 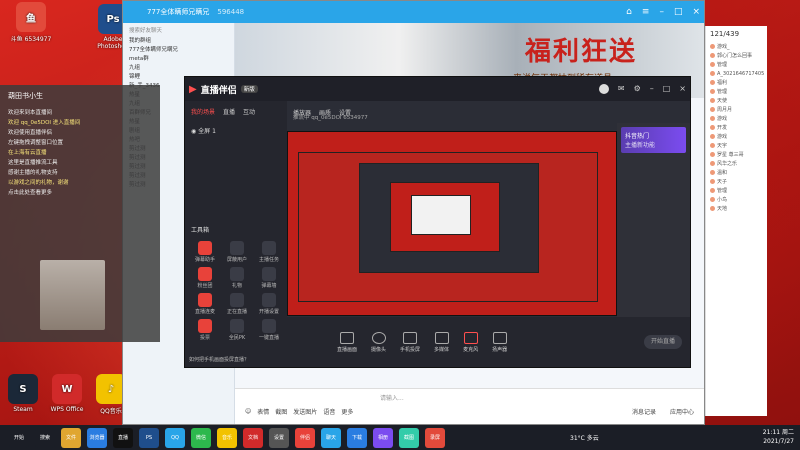 What do you see at coordinates (31, 22) in the screenshot?
I see `desktop-icon-douyu: 鱼 斗鱼 6534977` at bounding box center [31, 22].